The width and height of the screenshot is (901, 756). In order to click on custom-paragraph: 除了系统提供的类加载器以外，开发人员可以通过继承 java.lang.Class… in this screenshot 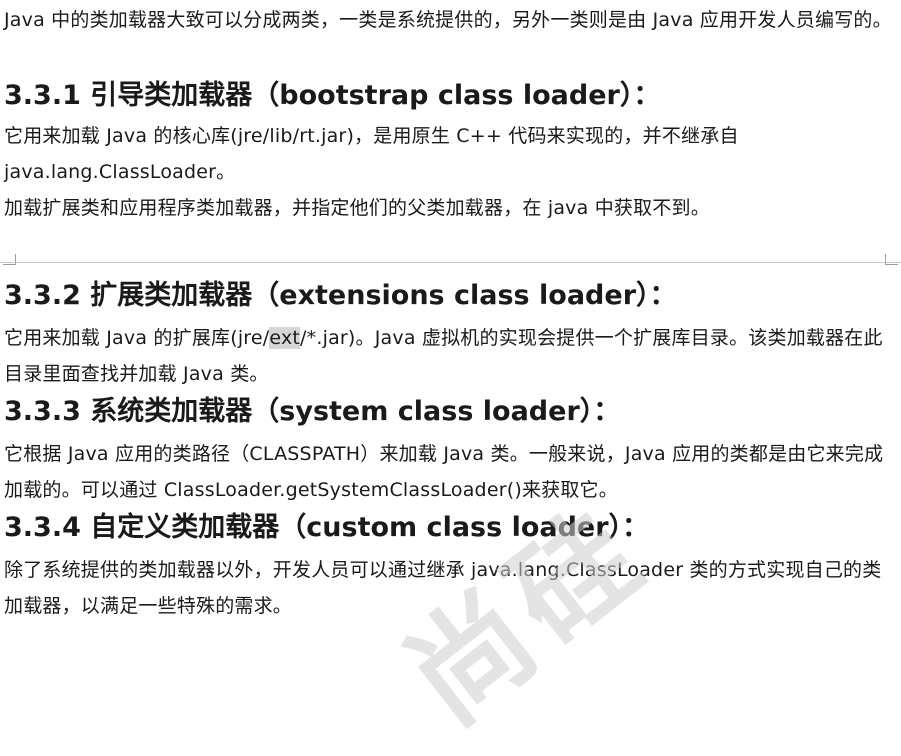, I will do `click(443, 588)`.